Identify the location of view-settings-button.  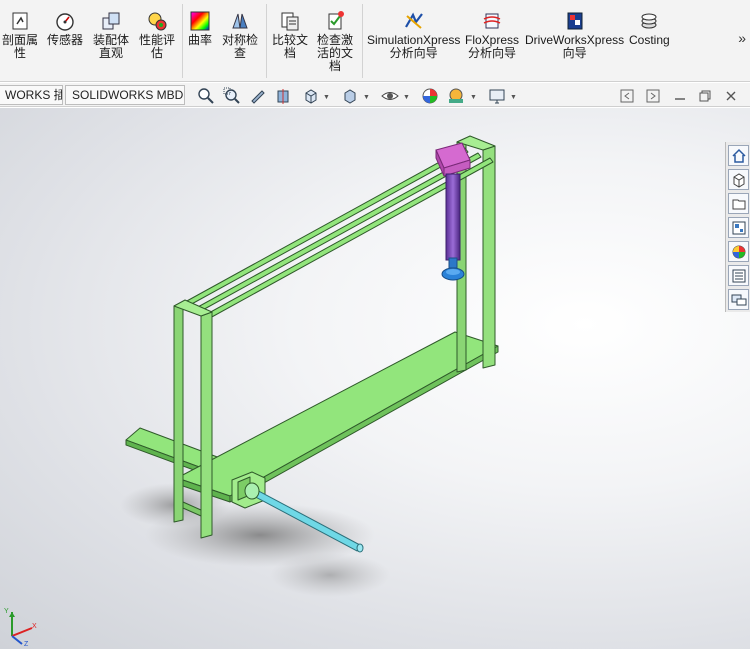
(497, 96).